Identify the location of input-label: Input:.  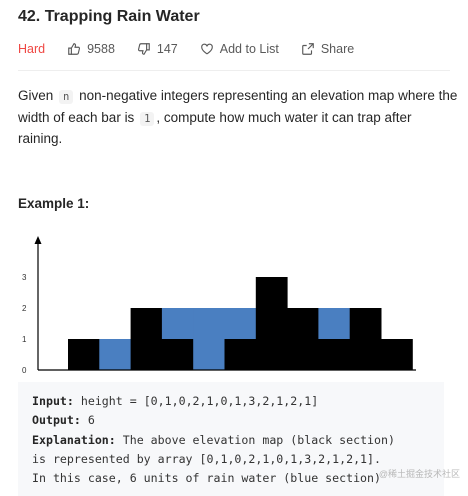
(53, 401).